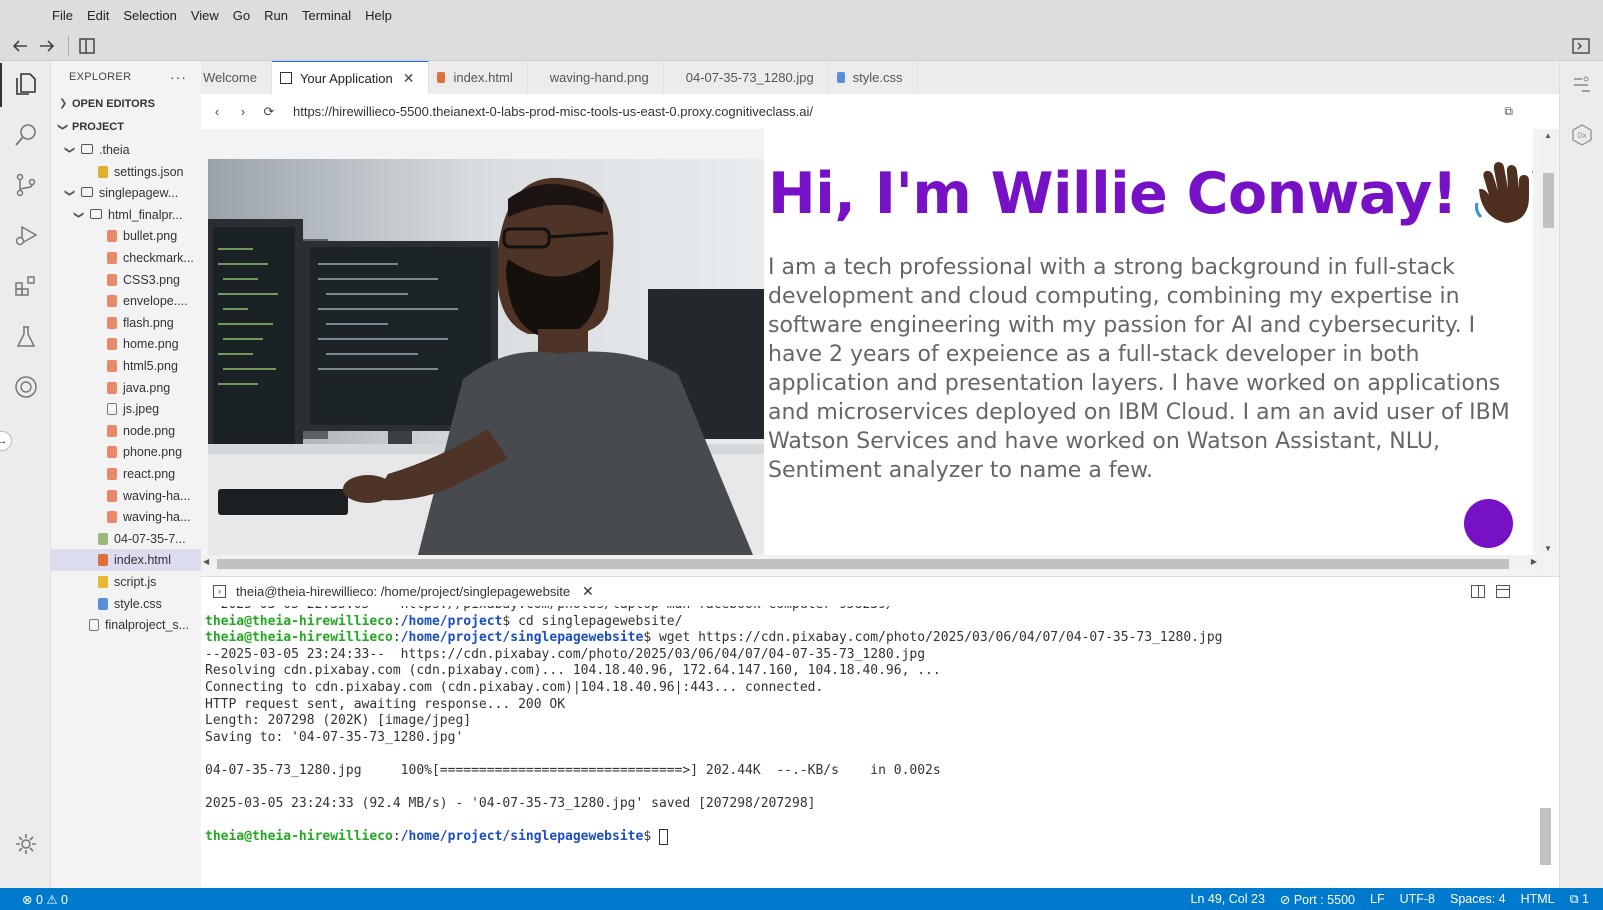  Describe the element at coordinates (126, 150) in the screenshot. I see `tree-folder: ❯ .theia` at that location.